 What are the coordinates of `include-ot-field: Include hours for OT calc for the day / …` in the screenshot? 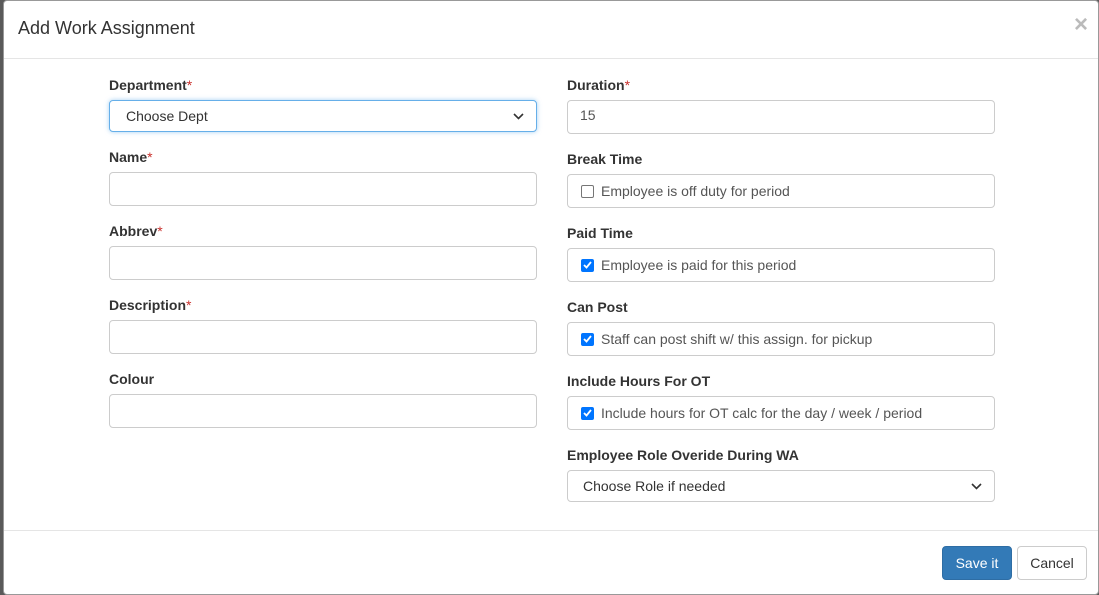 It's located at (781, 413).